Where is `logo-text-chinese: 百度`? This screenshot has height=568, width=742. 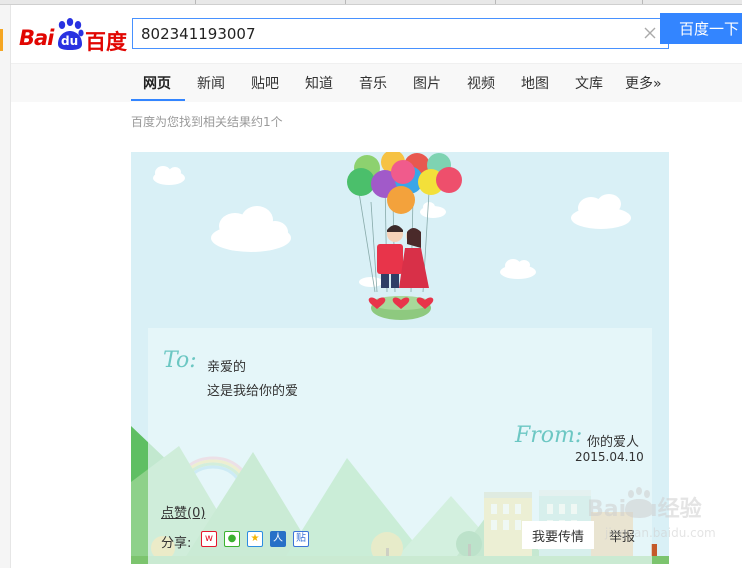 logo-text-chinese: 百度 is located at coordinates (106, 42).